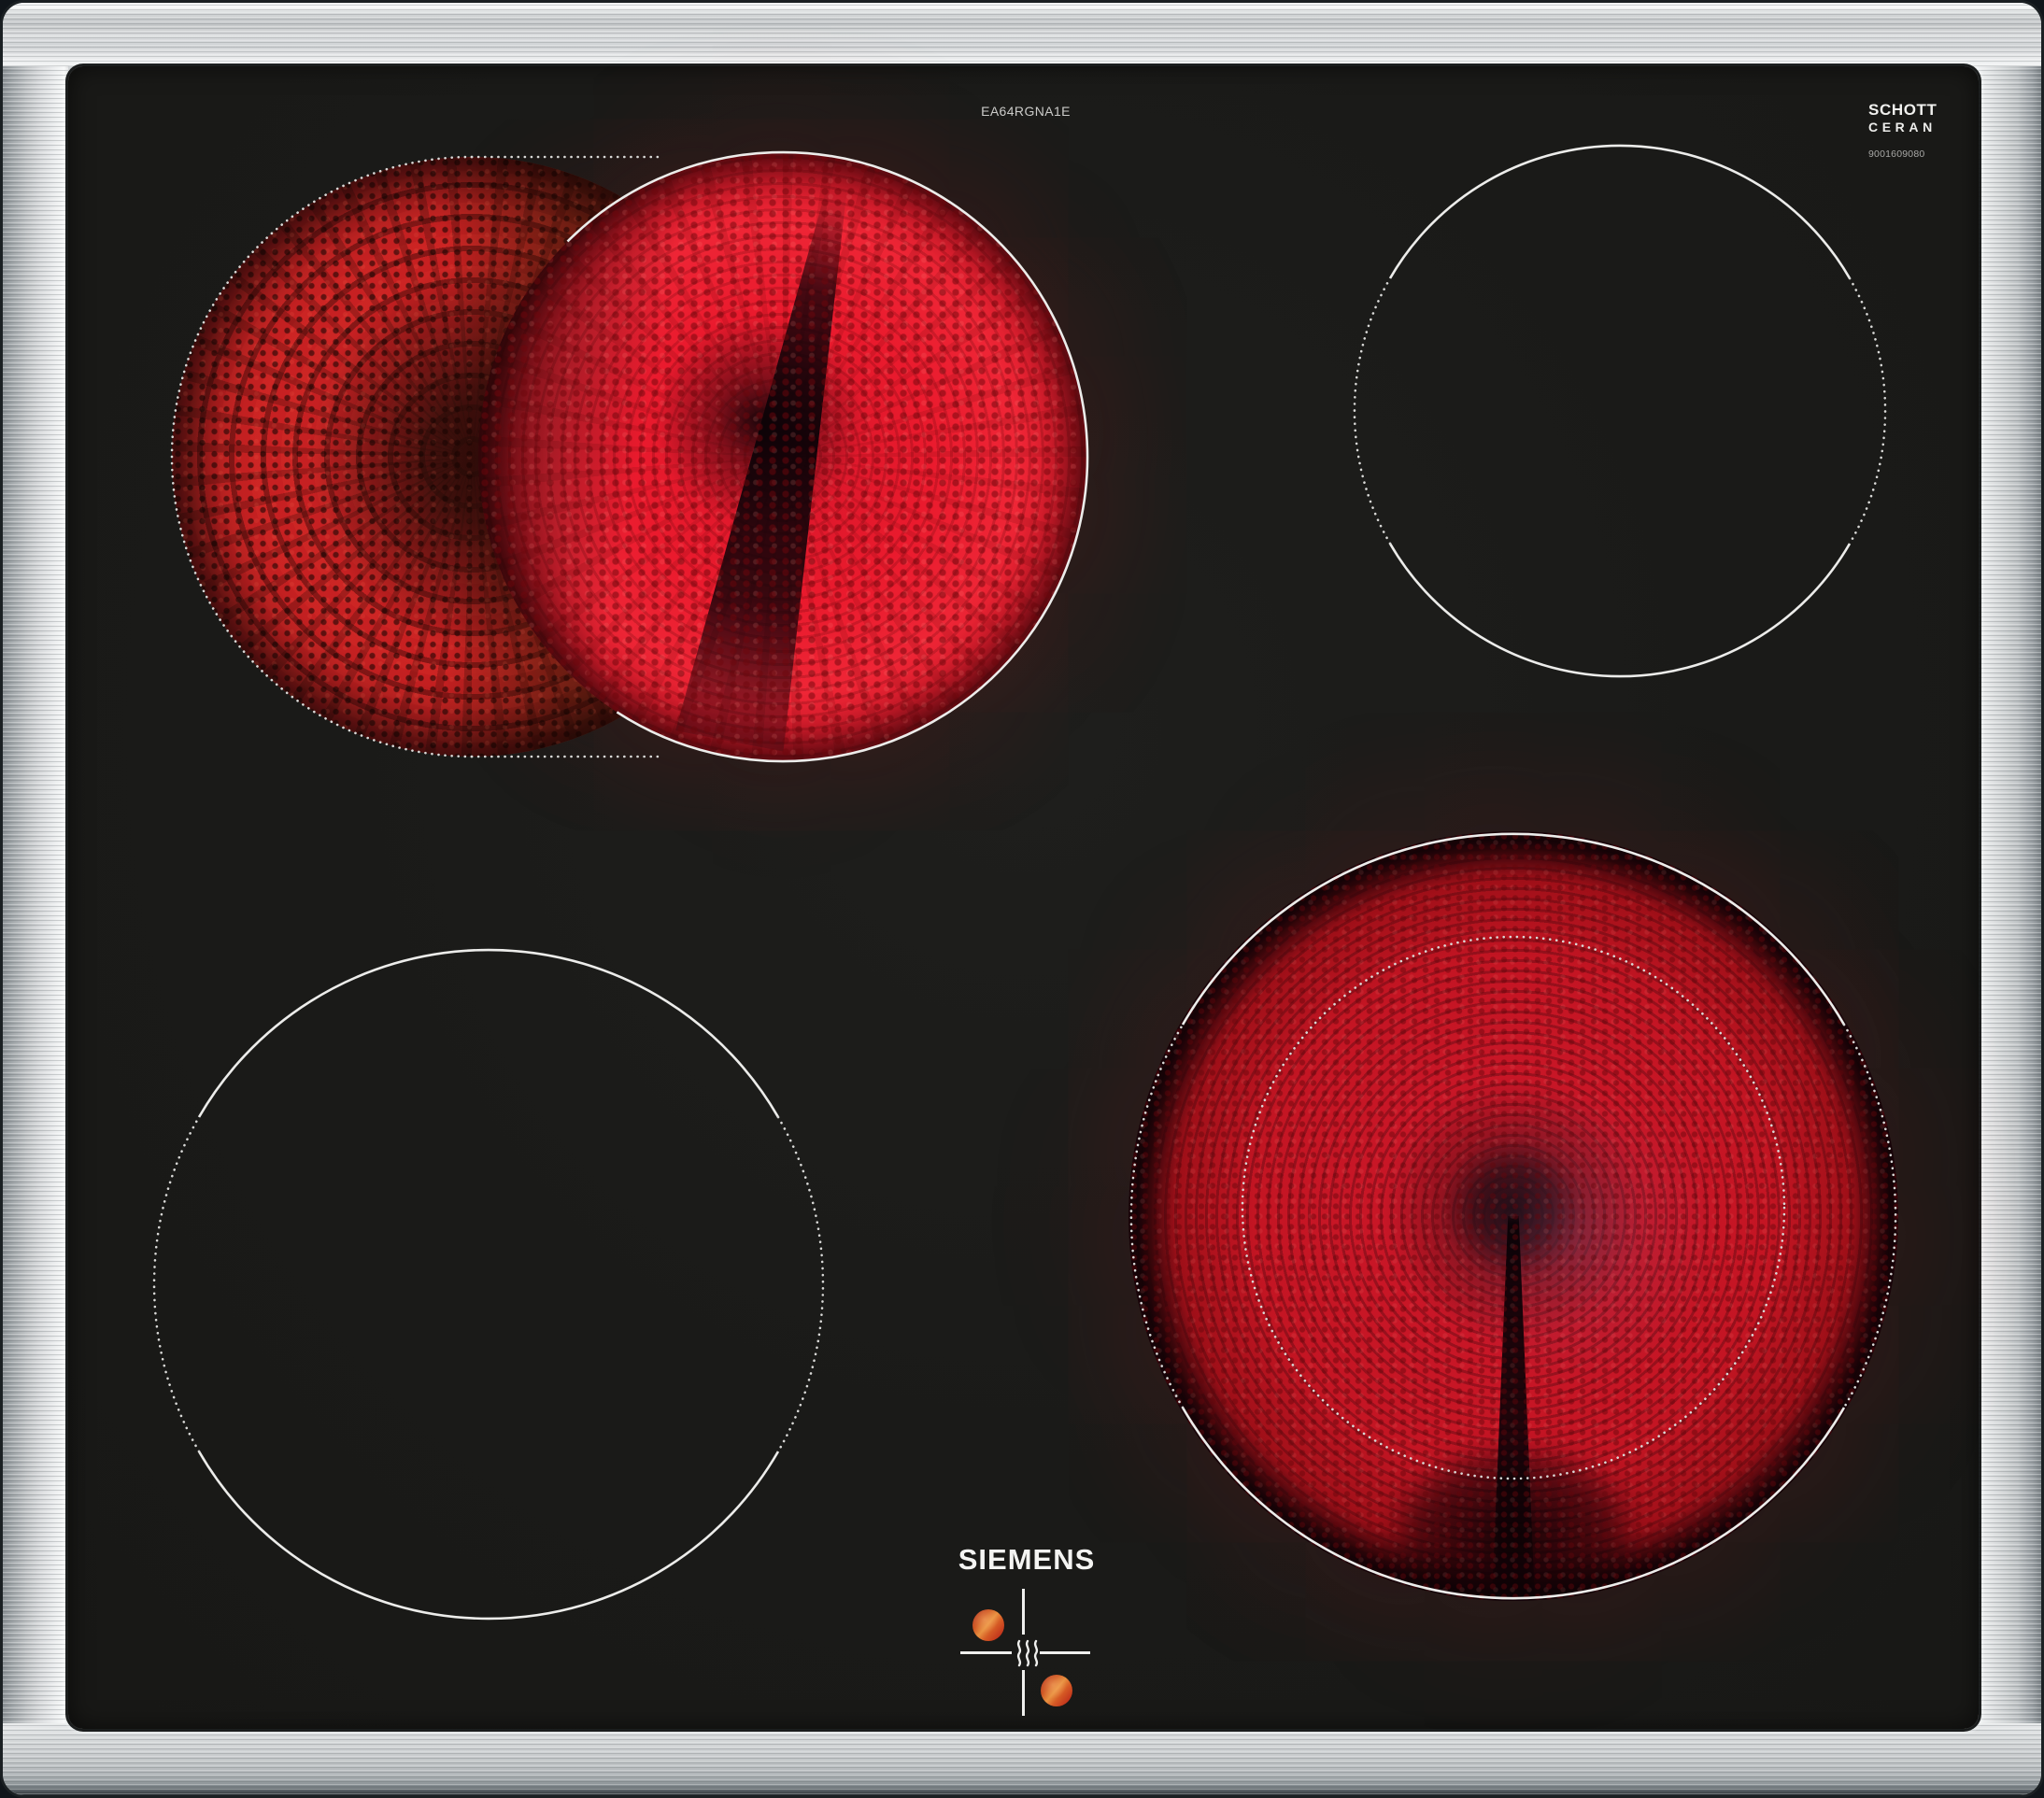 The height and width of the screenshot is (1798, 2044). What do you see at coordinates (1902, 127) in the screenshot?
I see `ceran-wordmark: CERAN` at bounding box center [1902, 127].